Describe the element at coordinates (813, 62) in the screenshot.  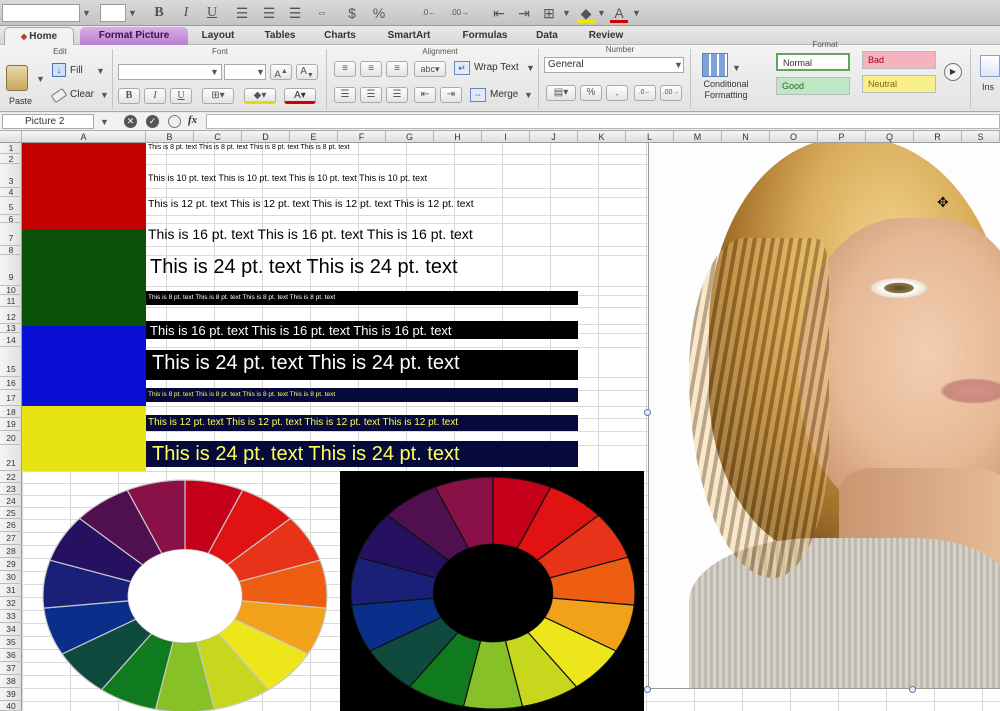
I see `style-normal: Normal` at that location.